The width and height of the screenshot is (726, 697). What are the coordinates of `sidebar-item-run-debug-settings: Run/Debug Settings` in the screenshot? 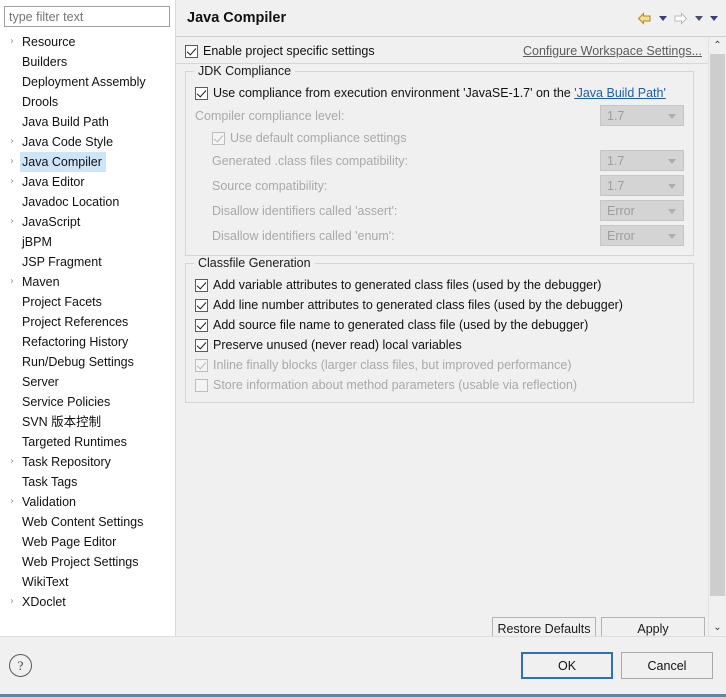 It's located at (87, 362).